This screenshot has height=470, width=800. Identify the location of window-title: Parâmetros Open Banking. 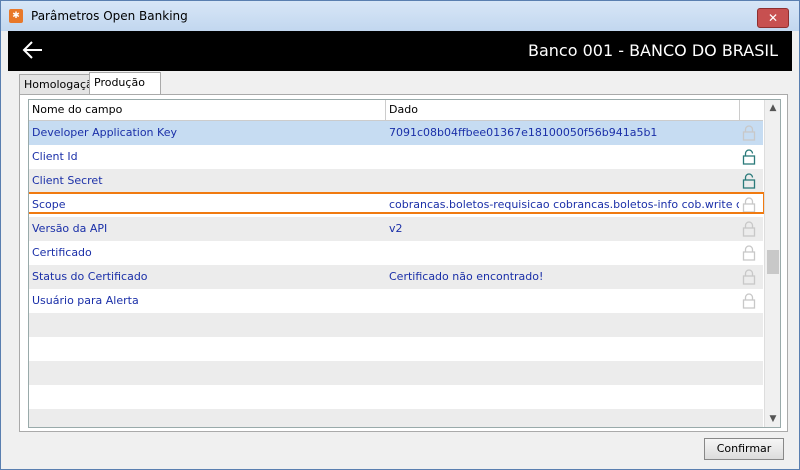
(109, 16).